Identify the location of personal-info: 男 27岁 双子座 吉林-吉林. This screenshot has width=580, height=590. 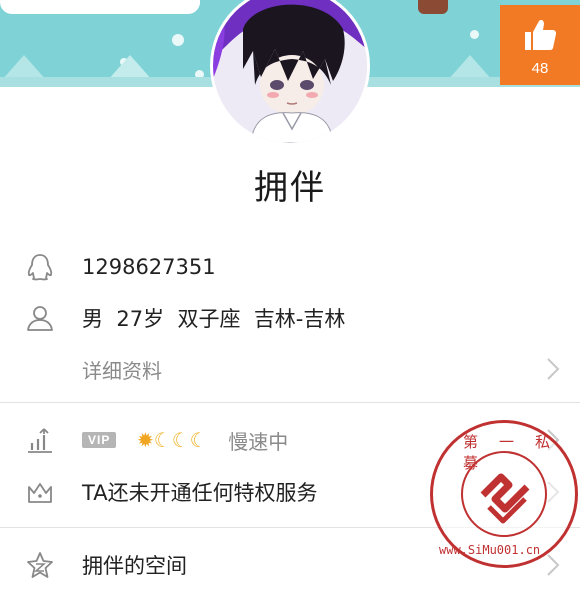
(213, 318).